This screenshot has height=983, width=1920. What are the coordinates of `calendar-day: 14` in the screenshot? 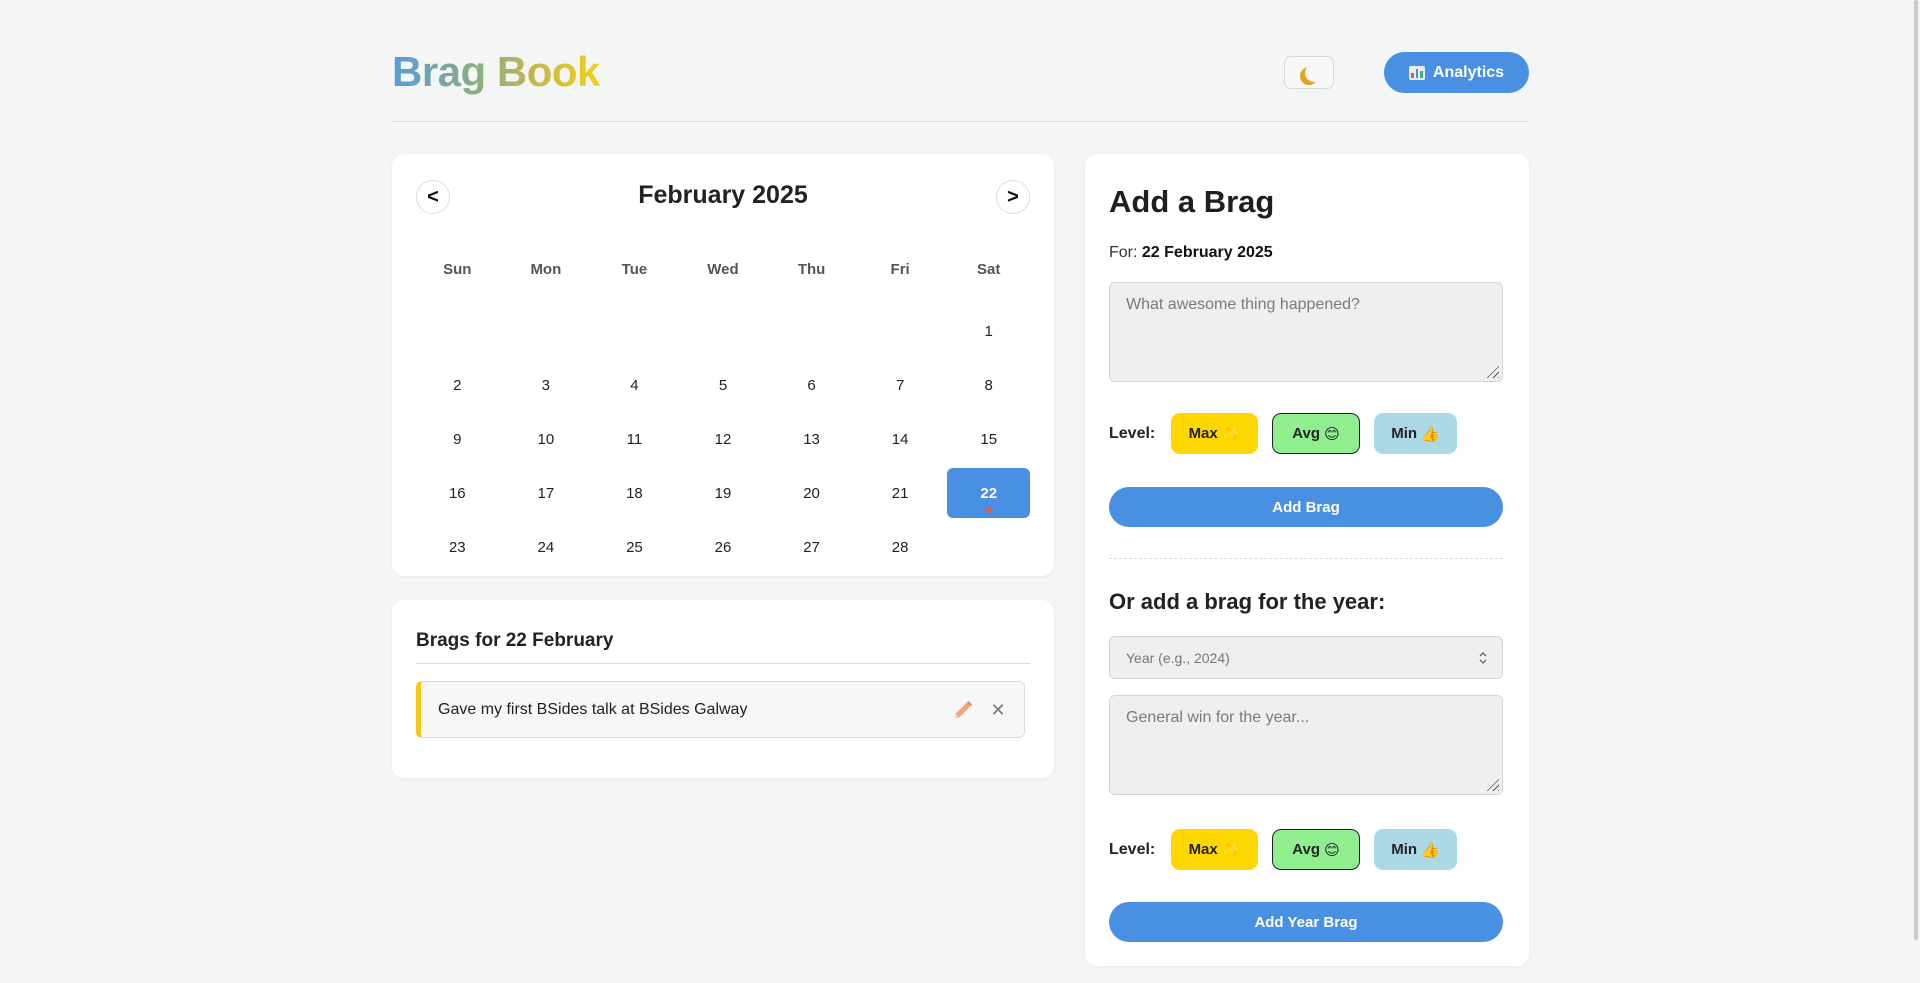 It's located at (900, 439).